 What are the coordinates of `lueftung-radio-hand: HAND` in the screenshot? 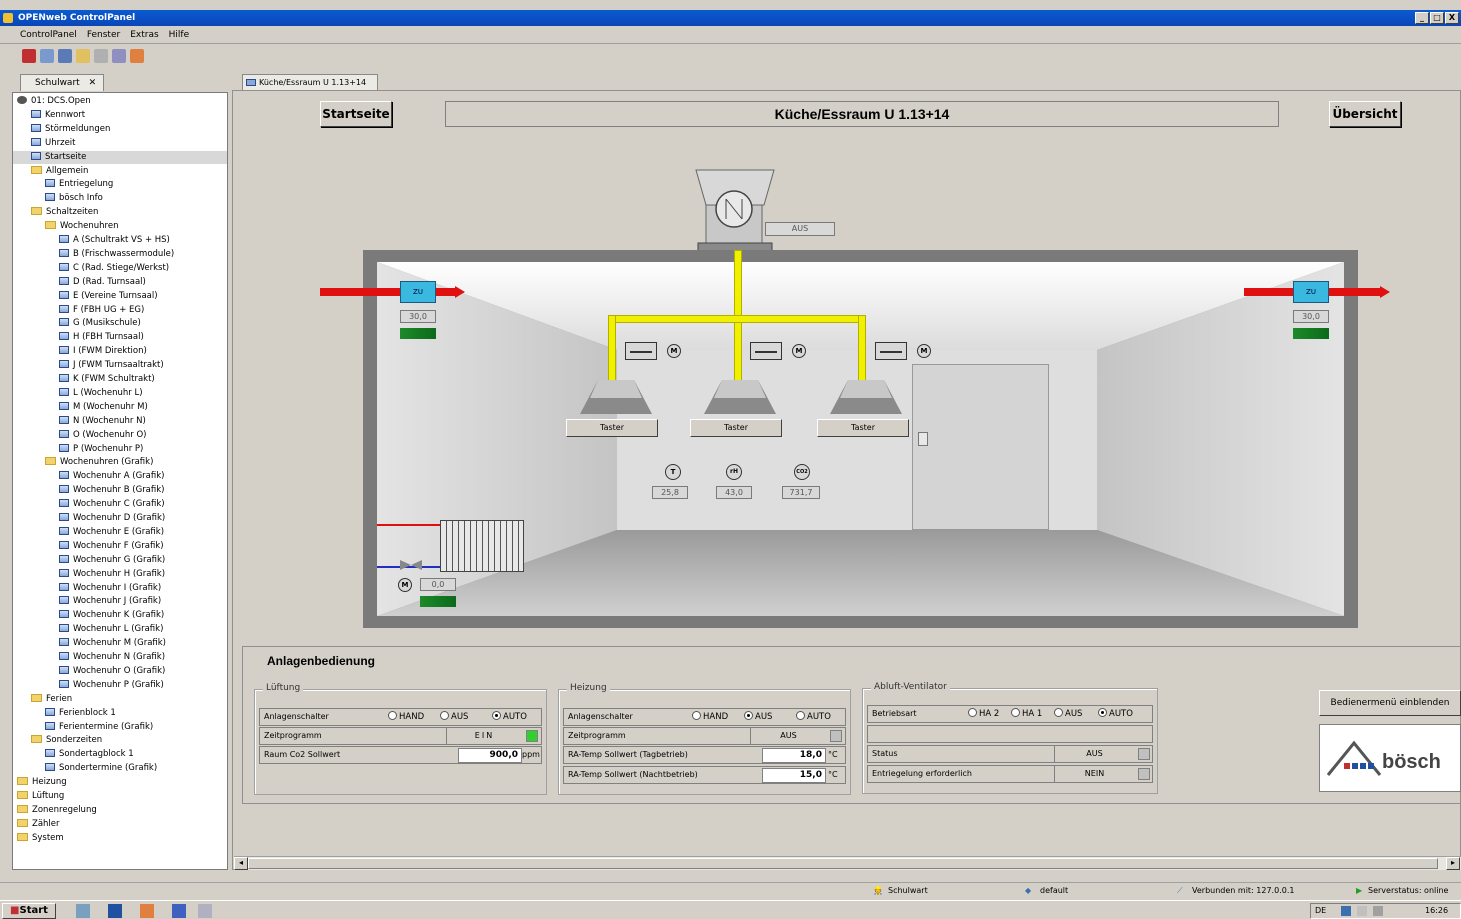 It's located at (406, 717).